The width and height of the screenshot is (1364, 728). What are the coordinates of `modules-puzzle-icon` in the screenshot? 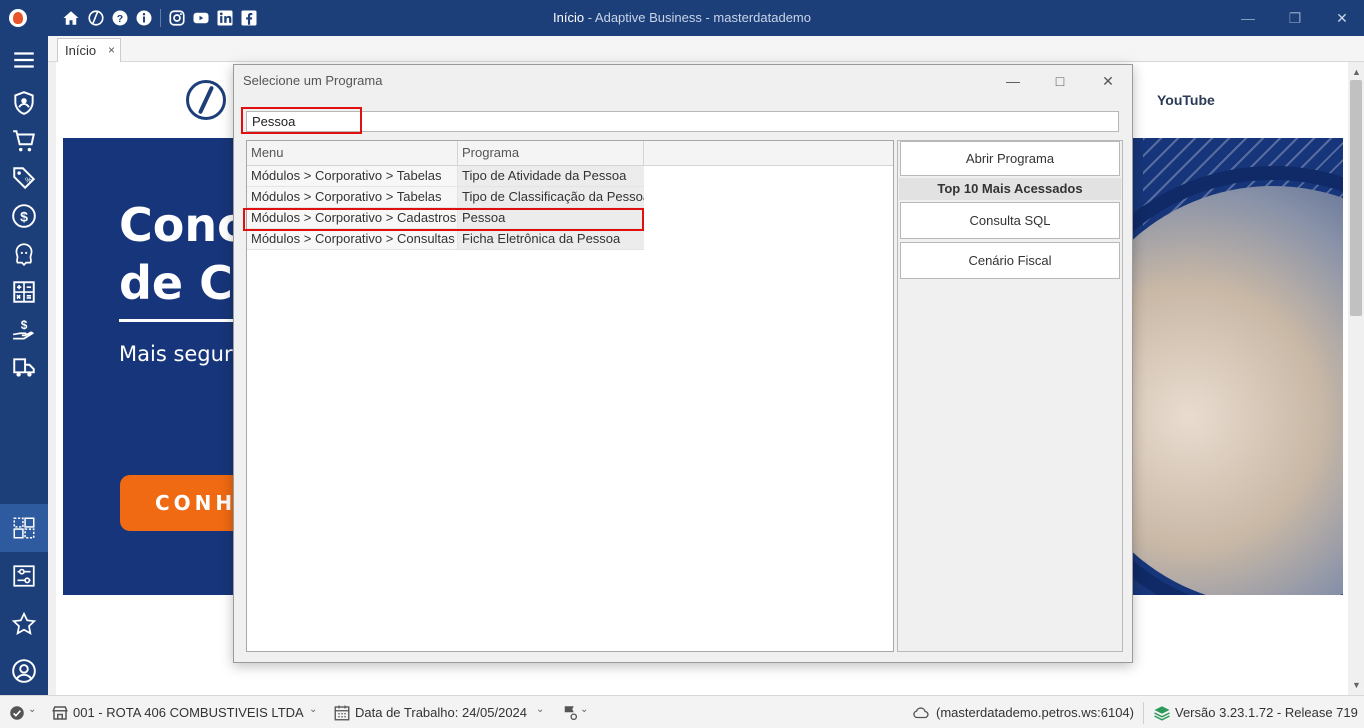 It's located at (24, 528).